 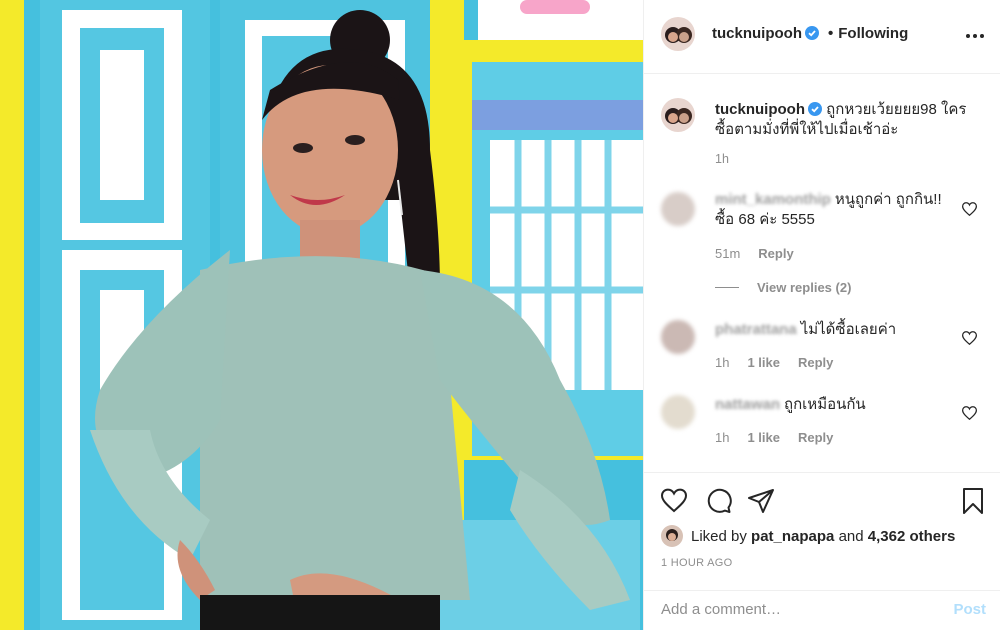 I want to click on post-timestamp: 1 HOUR AGO, so click(x=697, y=563).